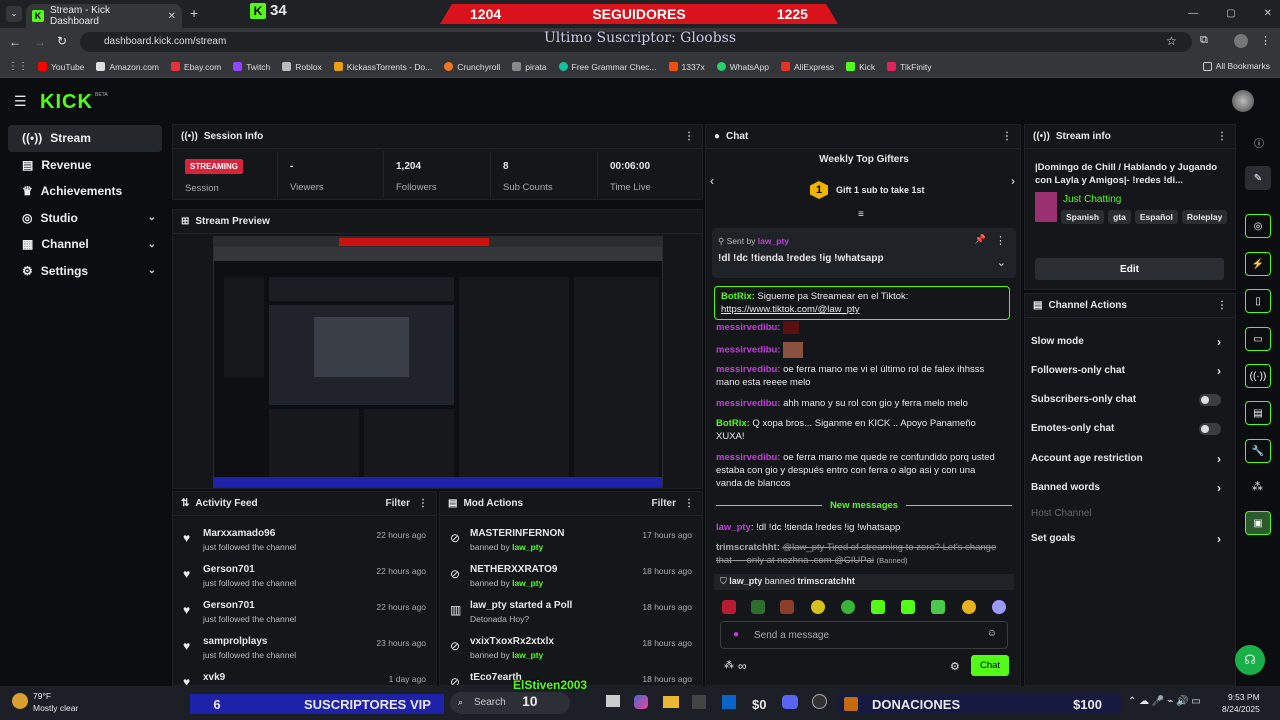  Describe the element at coordinates (1210, 428) in the screenshot. I see `emotes-only-toggle` at that location.